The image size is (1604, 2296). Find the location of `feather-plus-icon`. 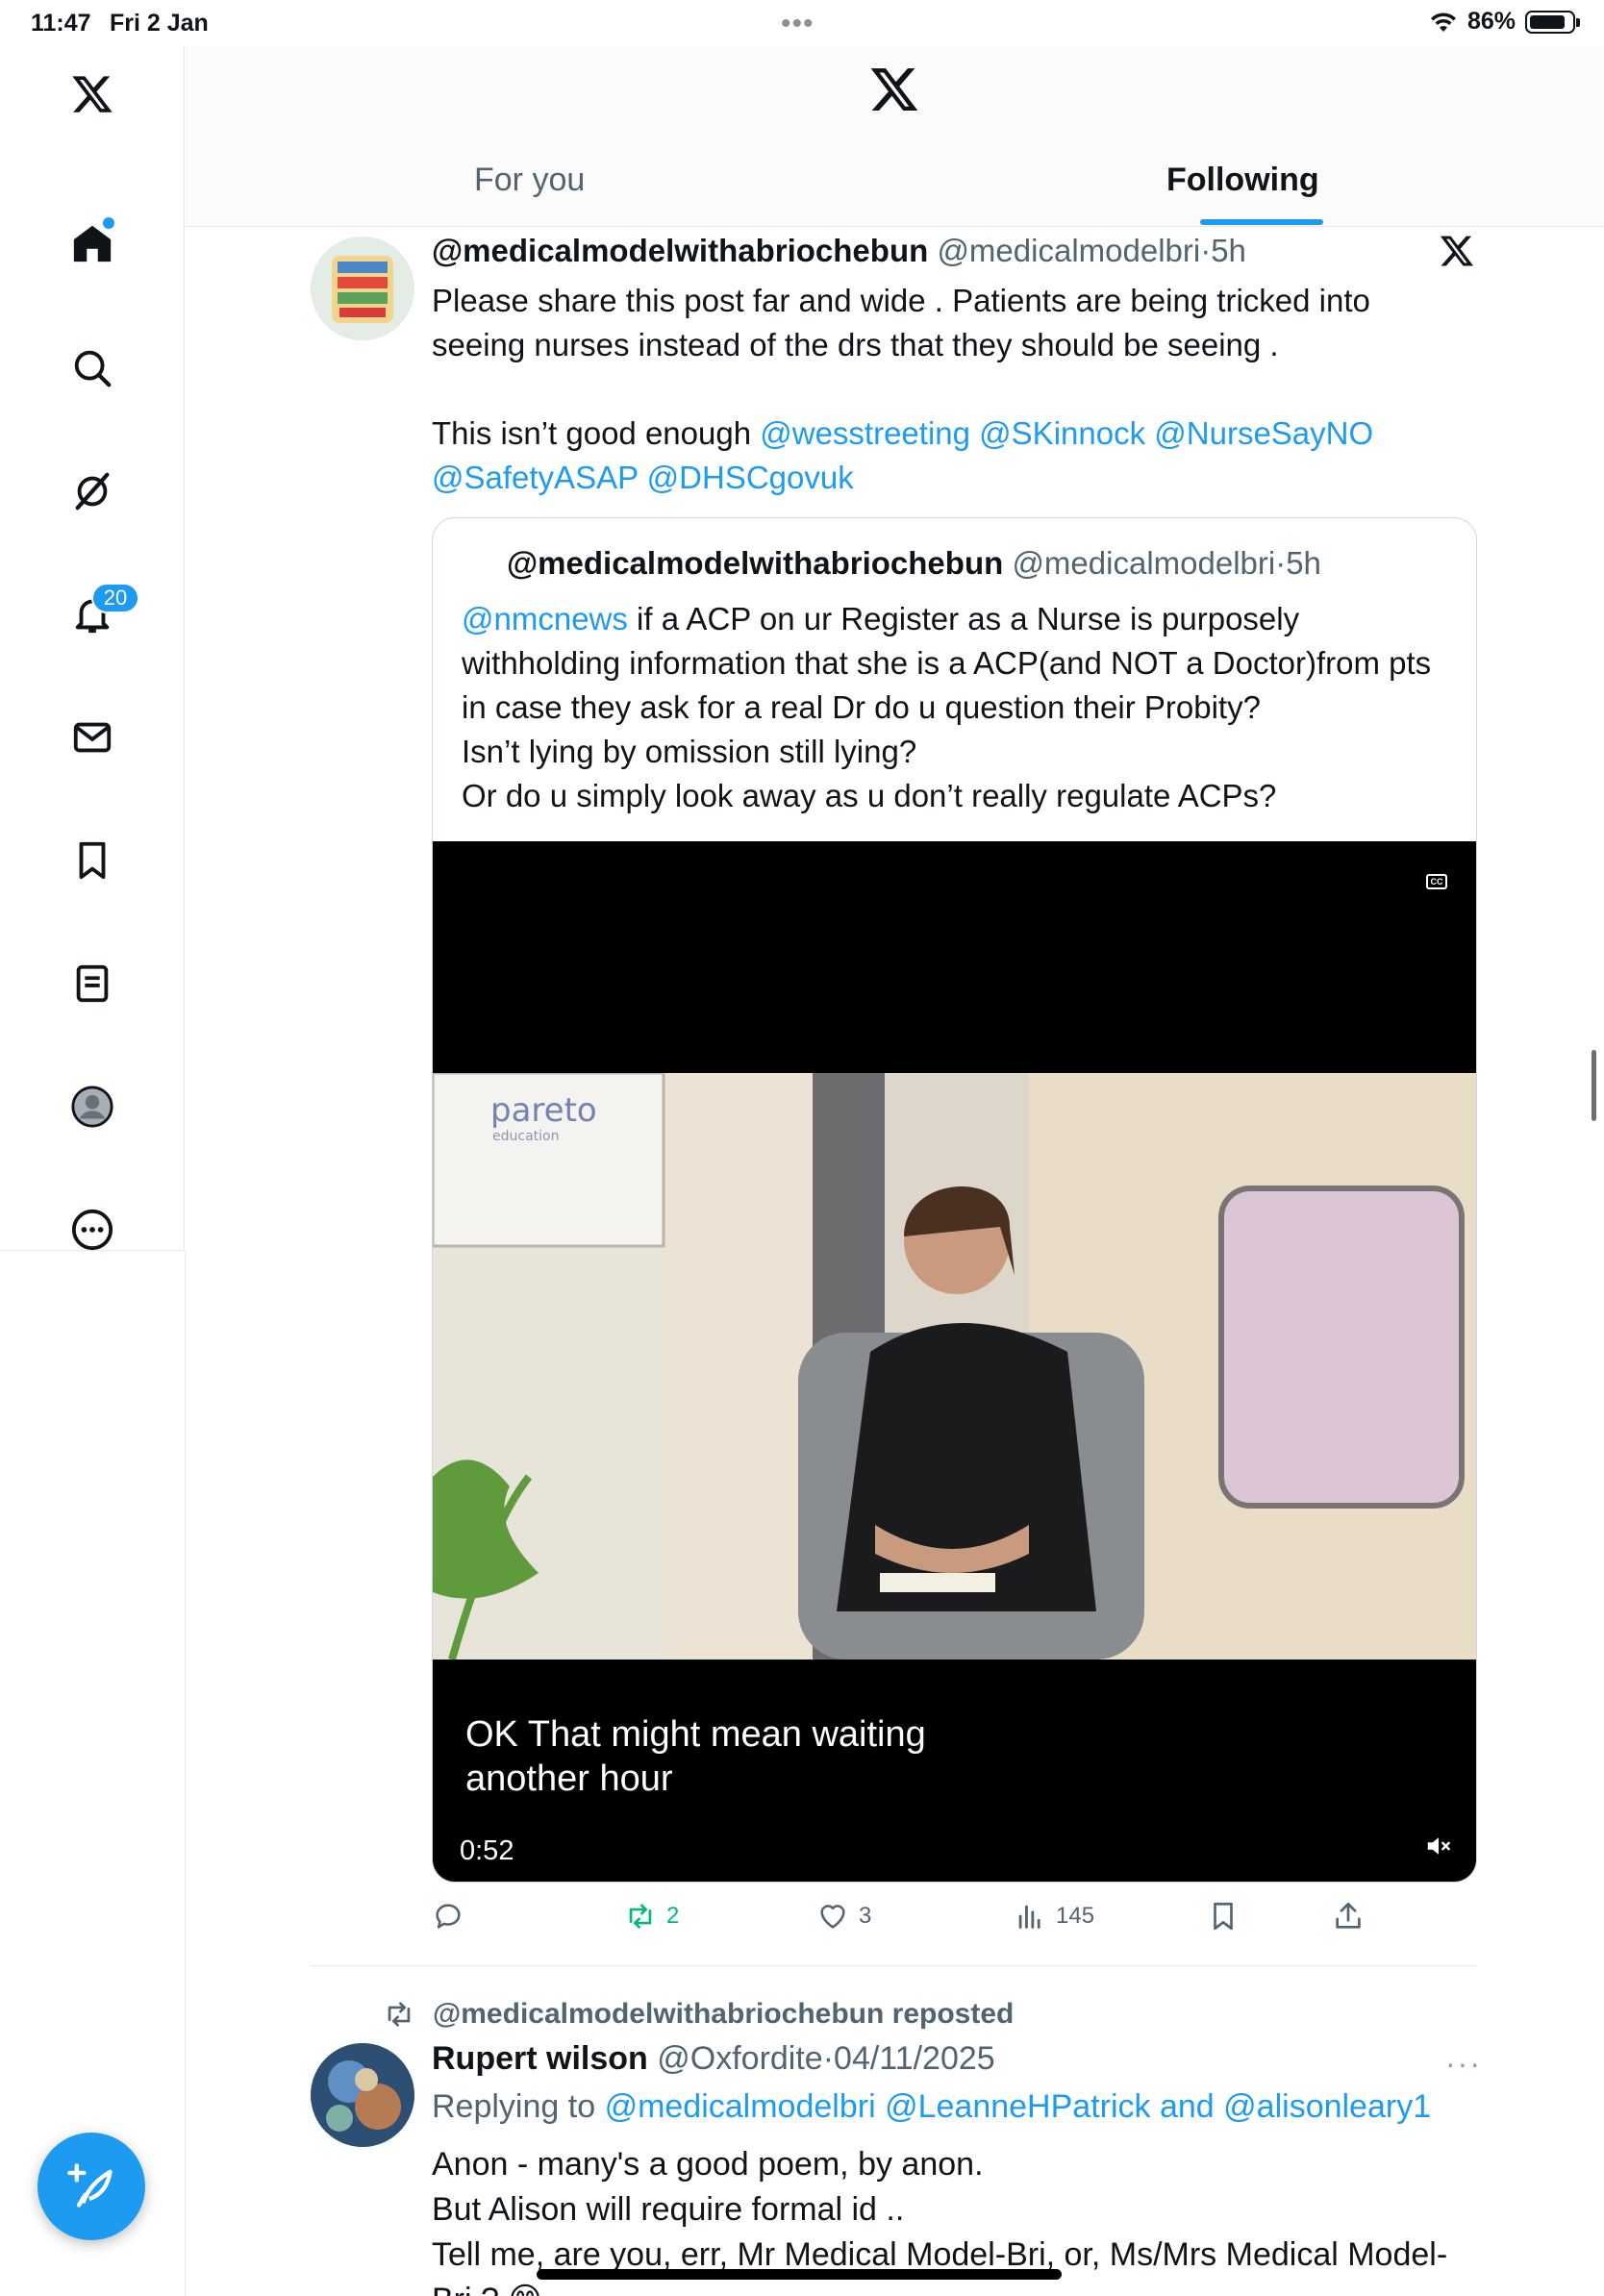

feather-plus-icon is located at coordinates (90, 2185).